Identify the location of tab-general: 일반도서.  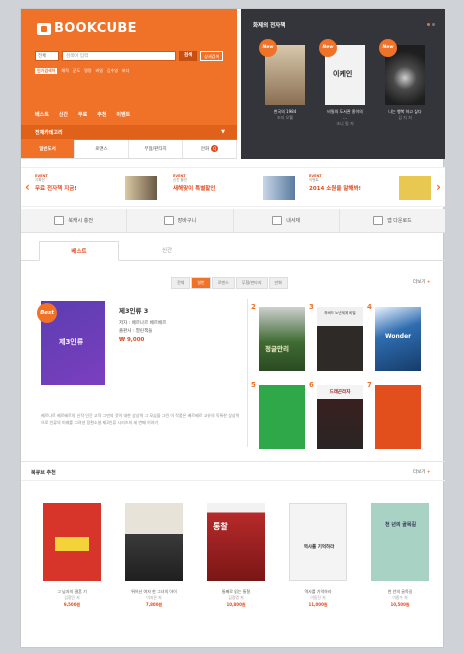
(48, 149).